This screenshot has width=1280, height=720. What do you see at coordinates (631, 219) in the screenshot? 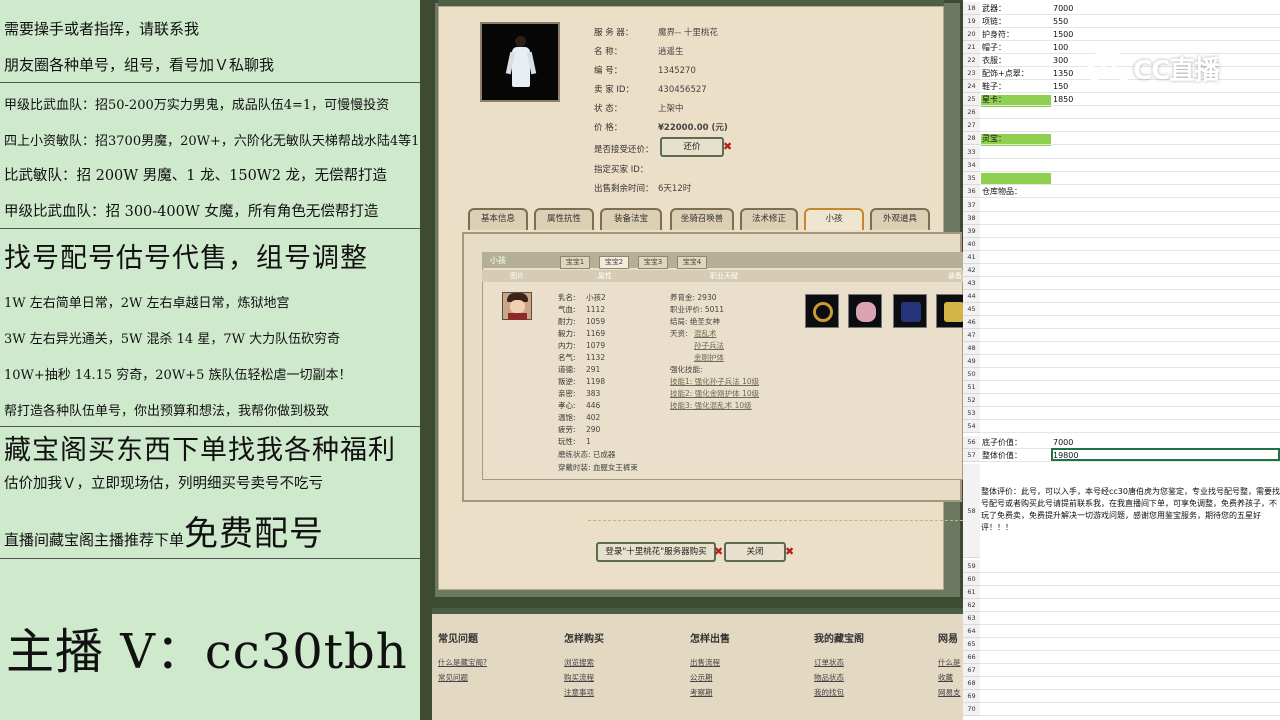
I see `tab-equipment: 装备法宝` at bounding box center [631, 219].